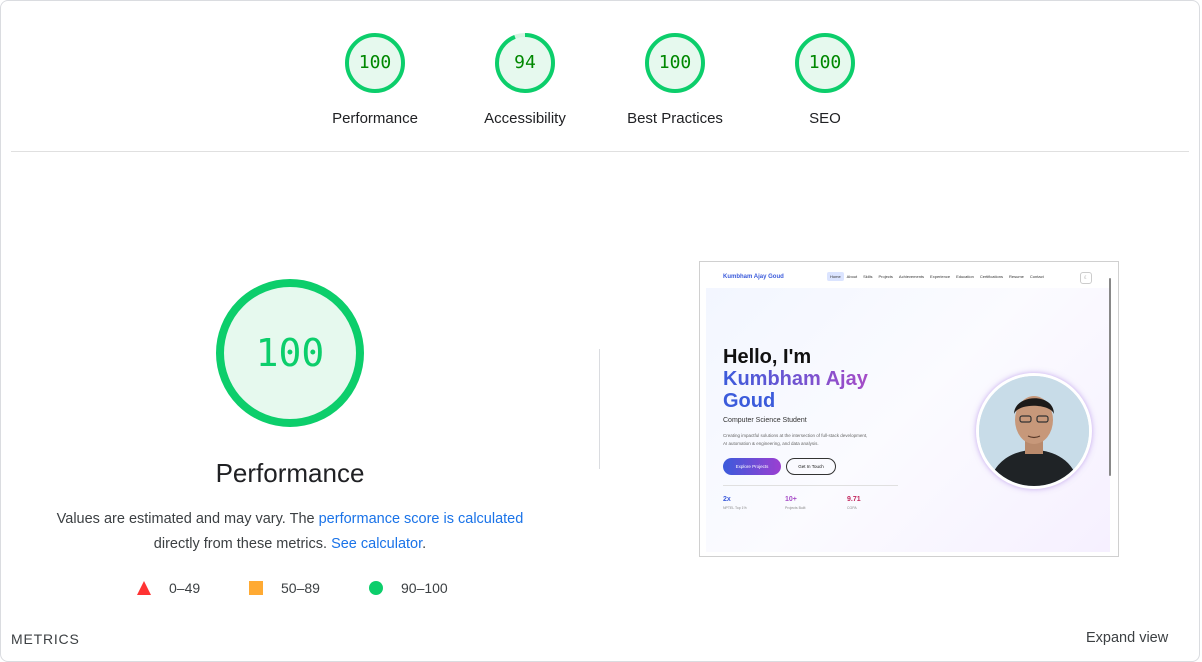 This screenshot has width=1202, height=662. What do you see at coordinates (825, 79) in the screenshot?
I see `gauge-seo: 100 SEO` at bounding box center [825, 79].